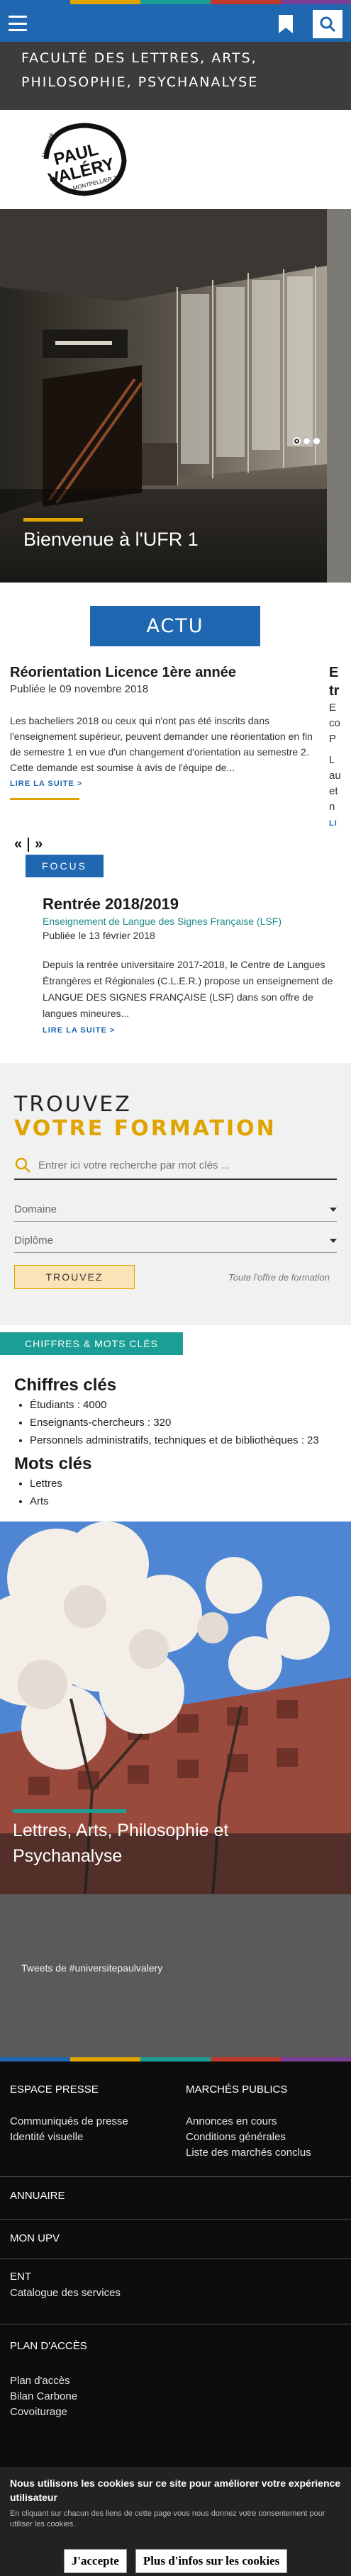 The height and width of the screenshot is (2576, 351). I want to click on footer-mon-upv-link: MON UPV, so click(35, 2239).